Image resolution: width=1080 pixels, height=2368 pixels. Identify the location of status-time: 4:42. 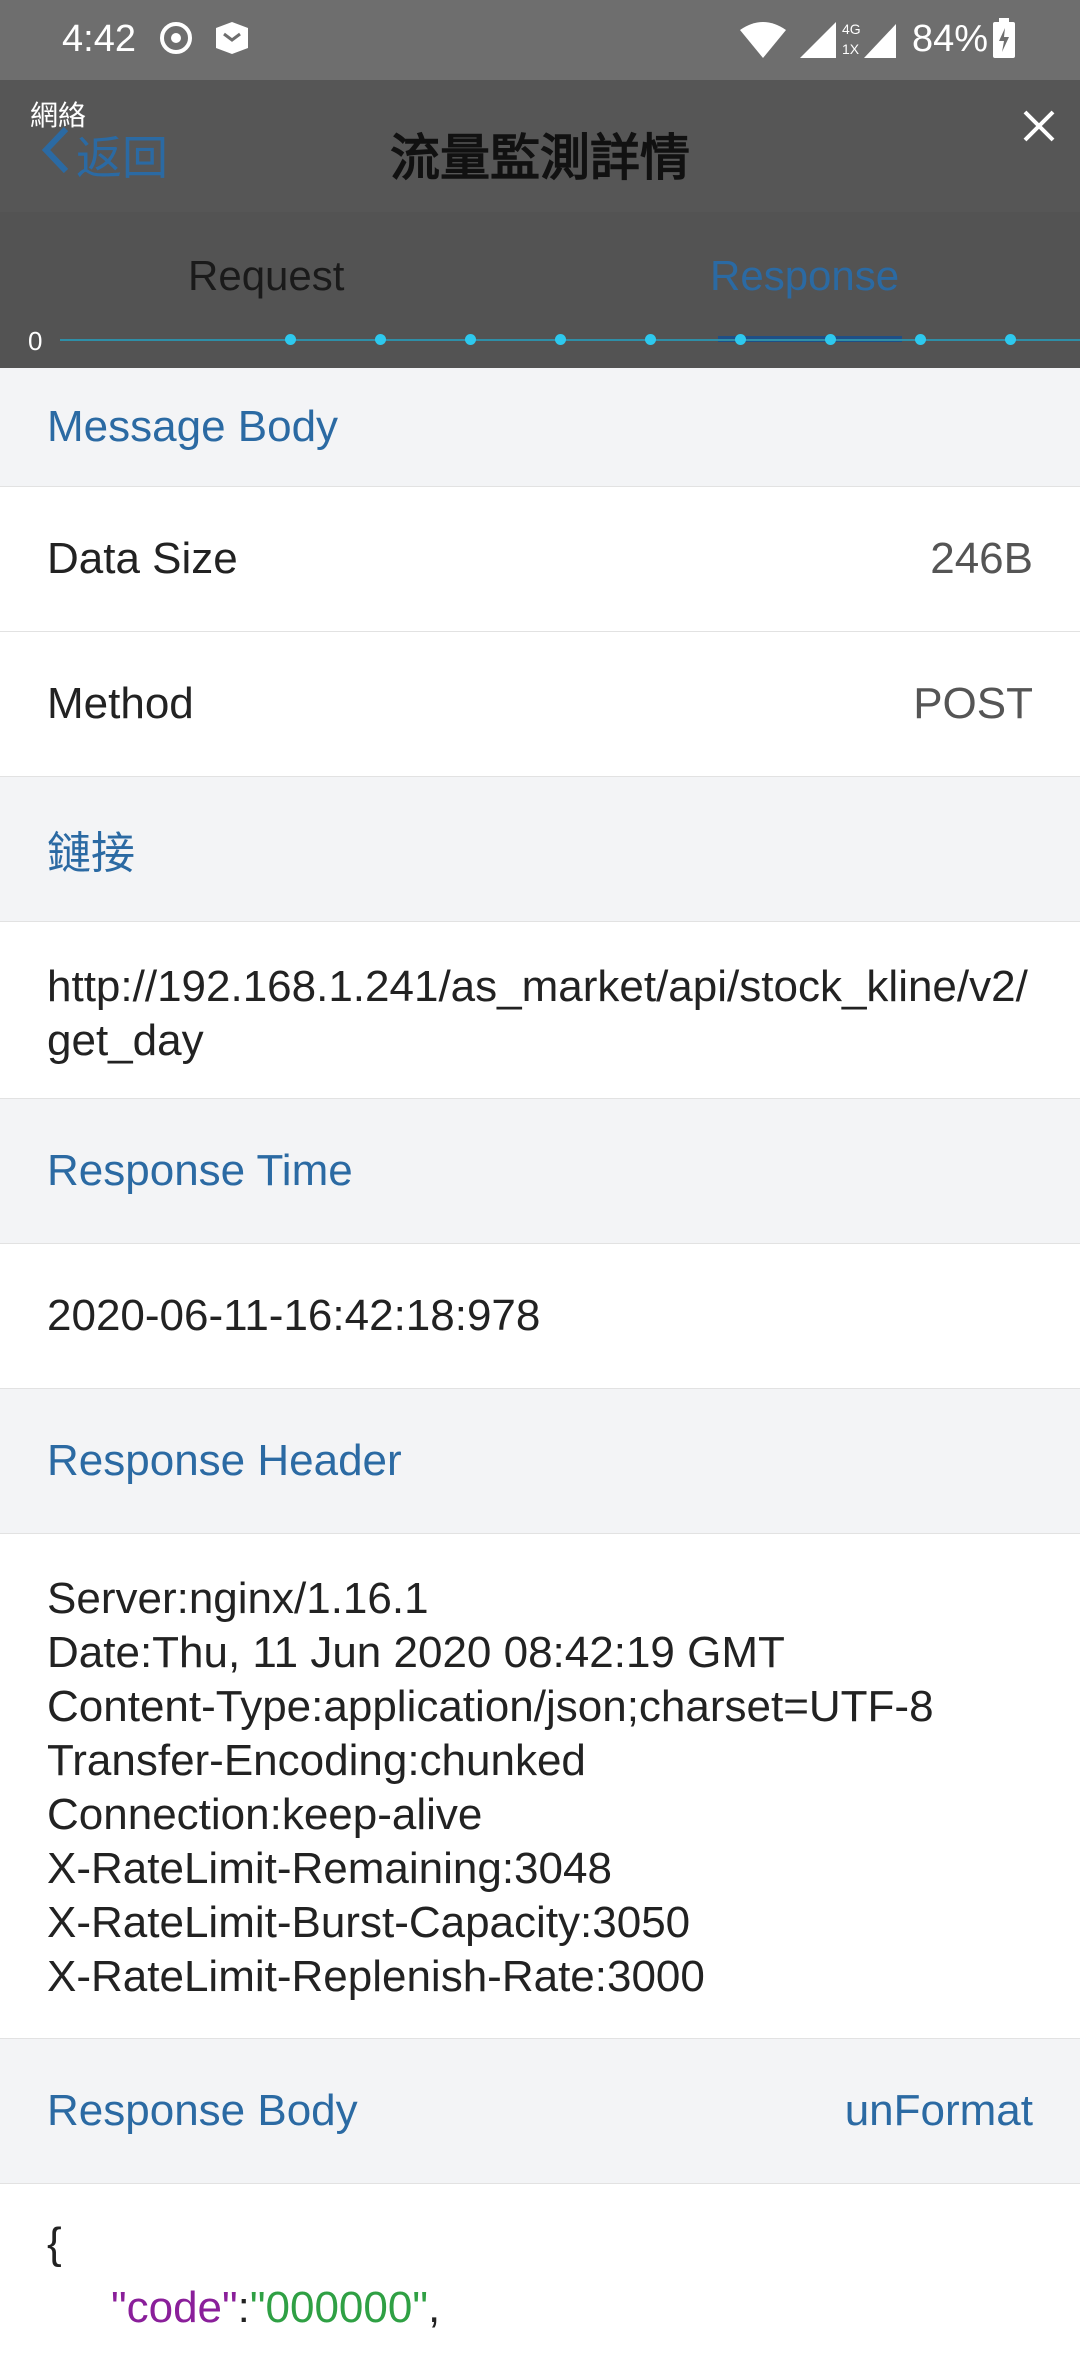
(99, 39).